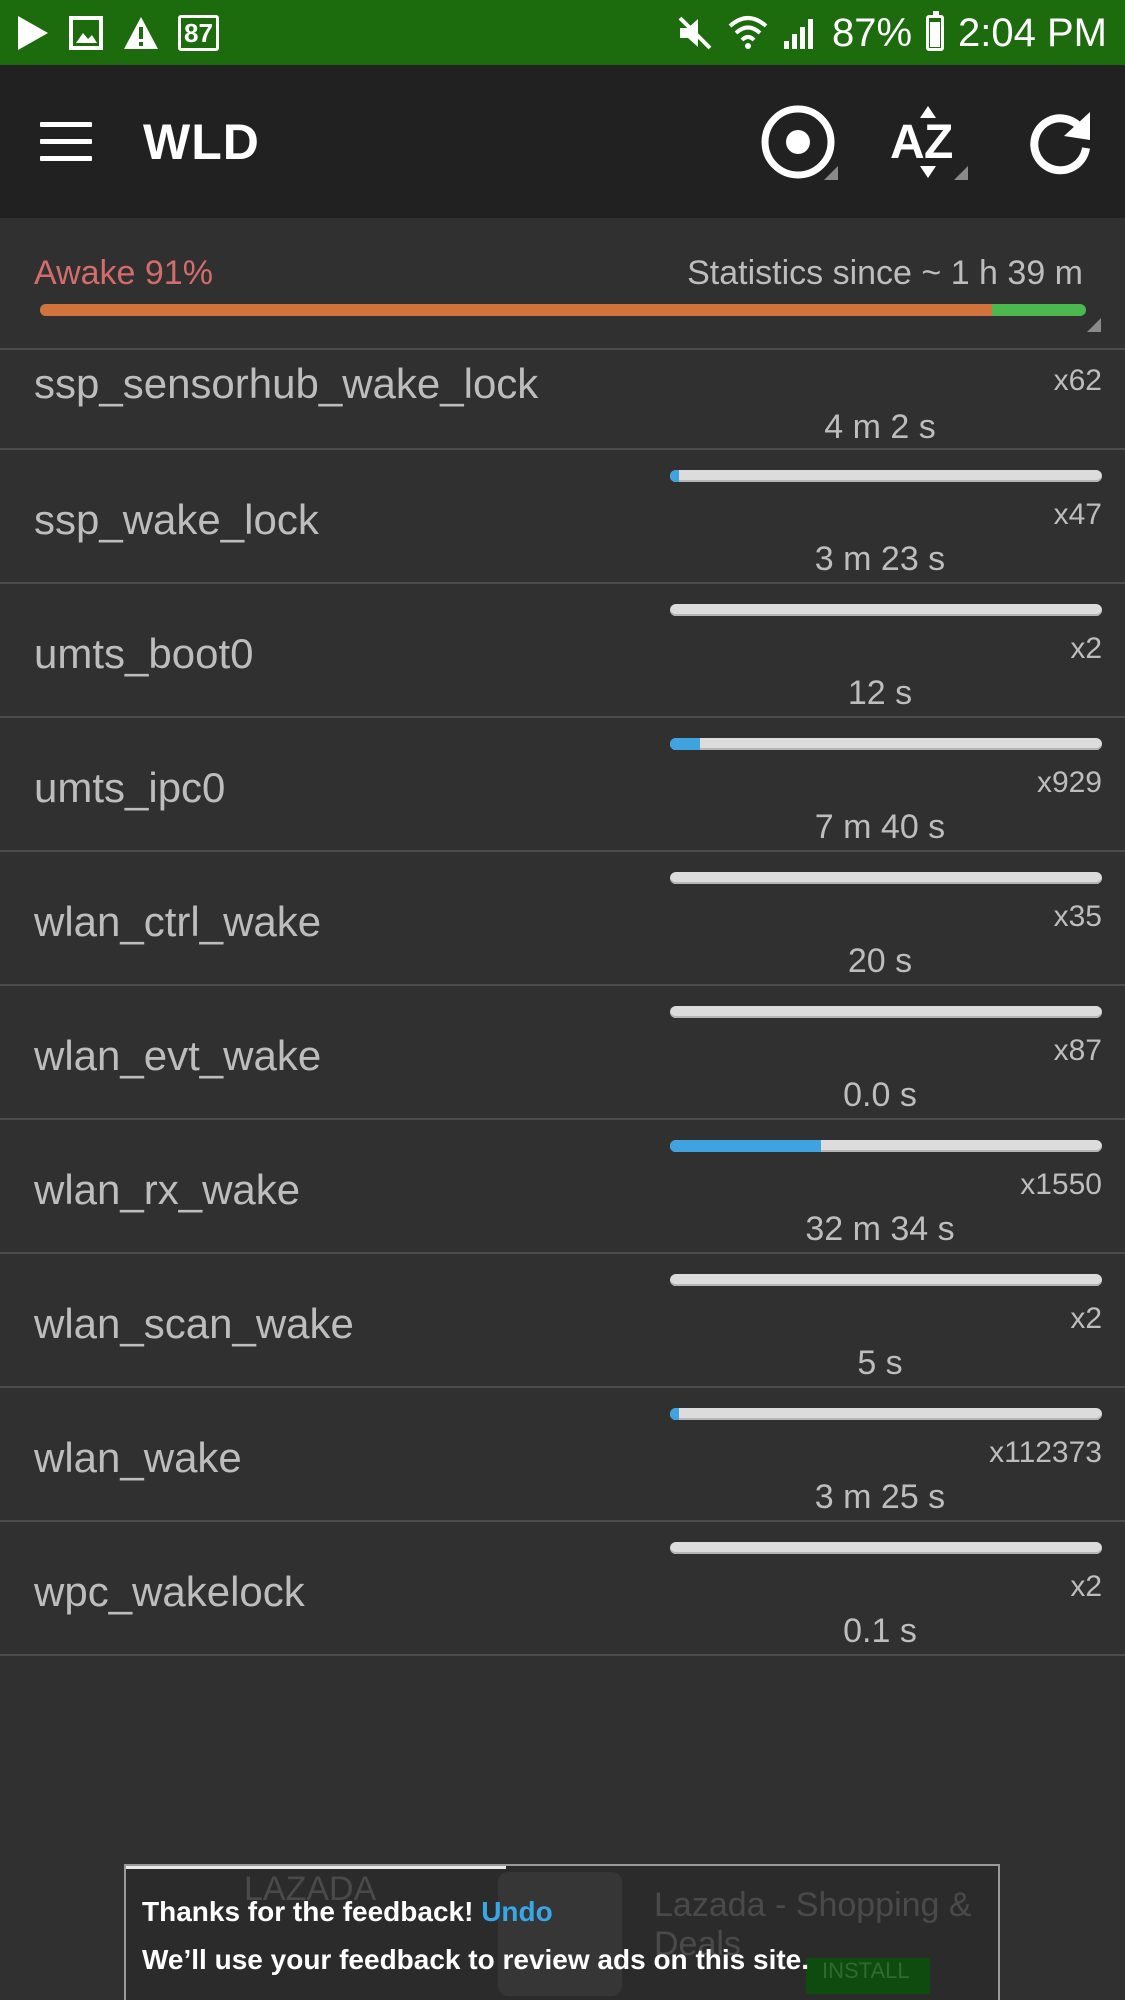 The height and width of the screenshot is (2000, 1125). What do you see at coordinates (178, 921) in the screenshot?
I see `wakelock-name: wlan_ctrl_wake` at bounding box center [178, 921].